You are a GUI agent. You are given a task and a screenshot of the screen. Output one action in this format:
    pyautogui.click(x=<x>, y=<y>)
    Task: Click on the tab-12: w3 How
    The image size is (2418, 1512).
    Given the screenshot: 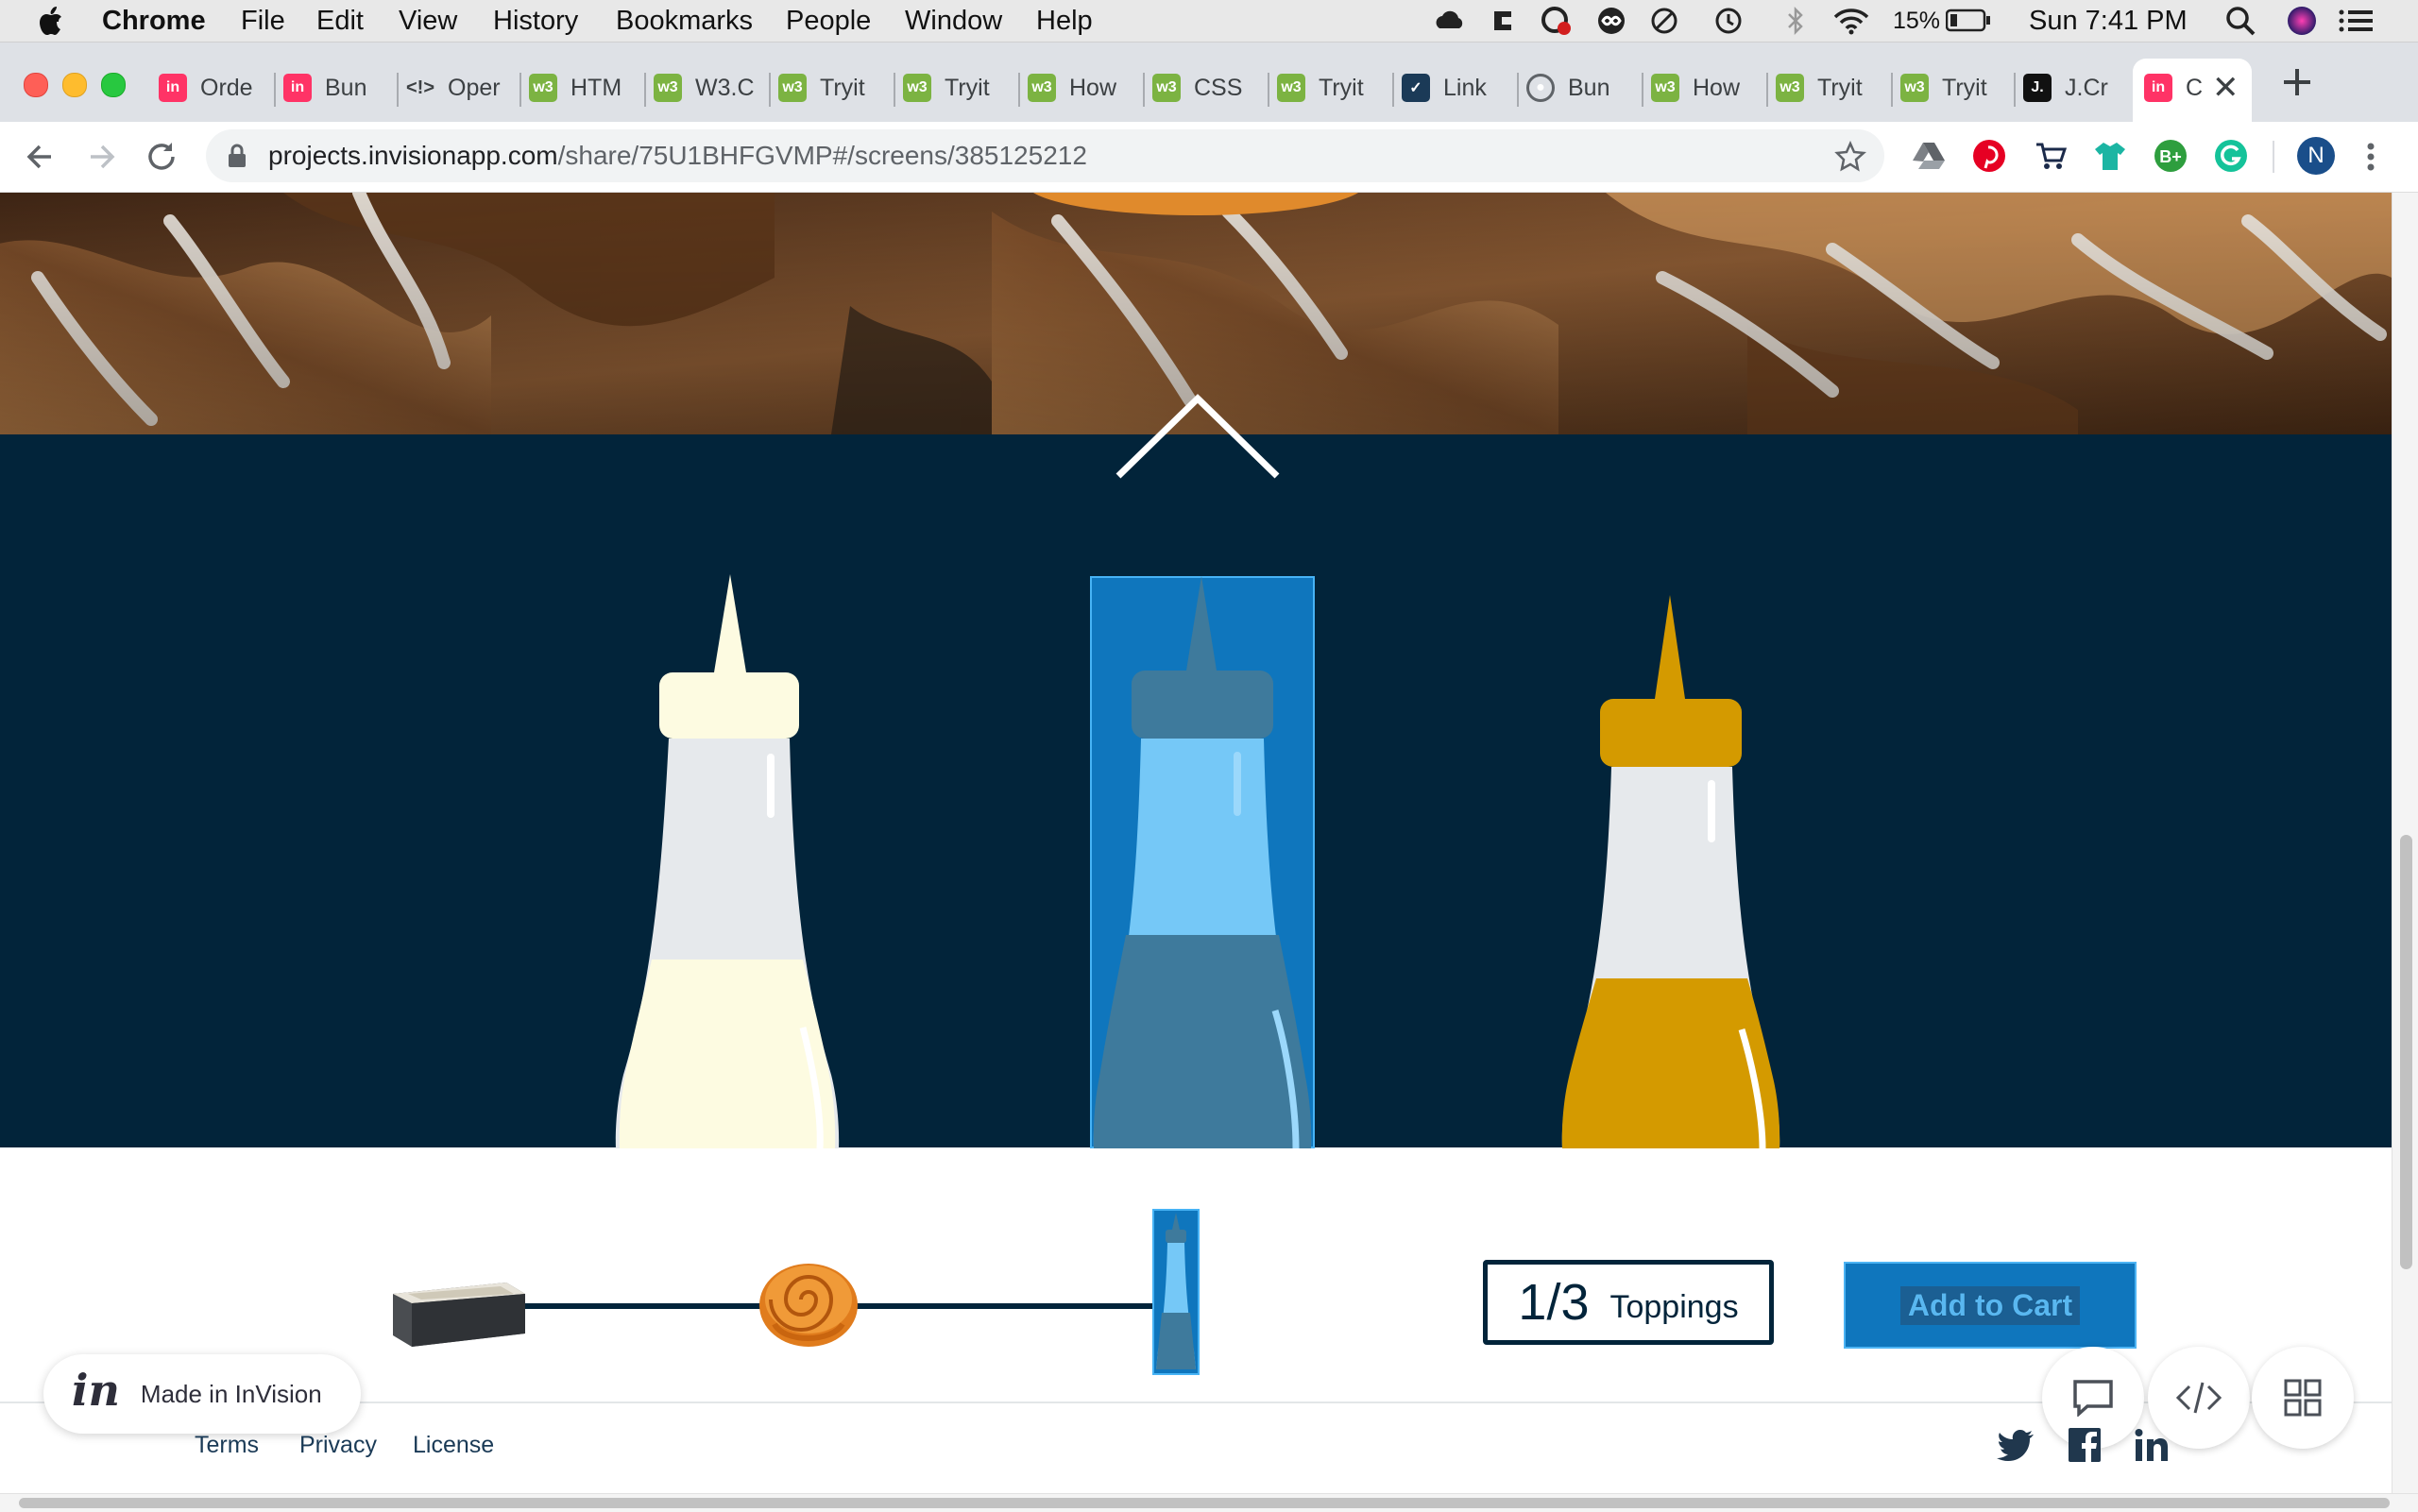 What is the action you would take?
    pyautogui.click(x=1704, y=88)
    